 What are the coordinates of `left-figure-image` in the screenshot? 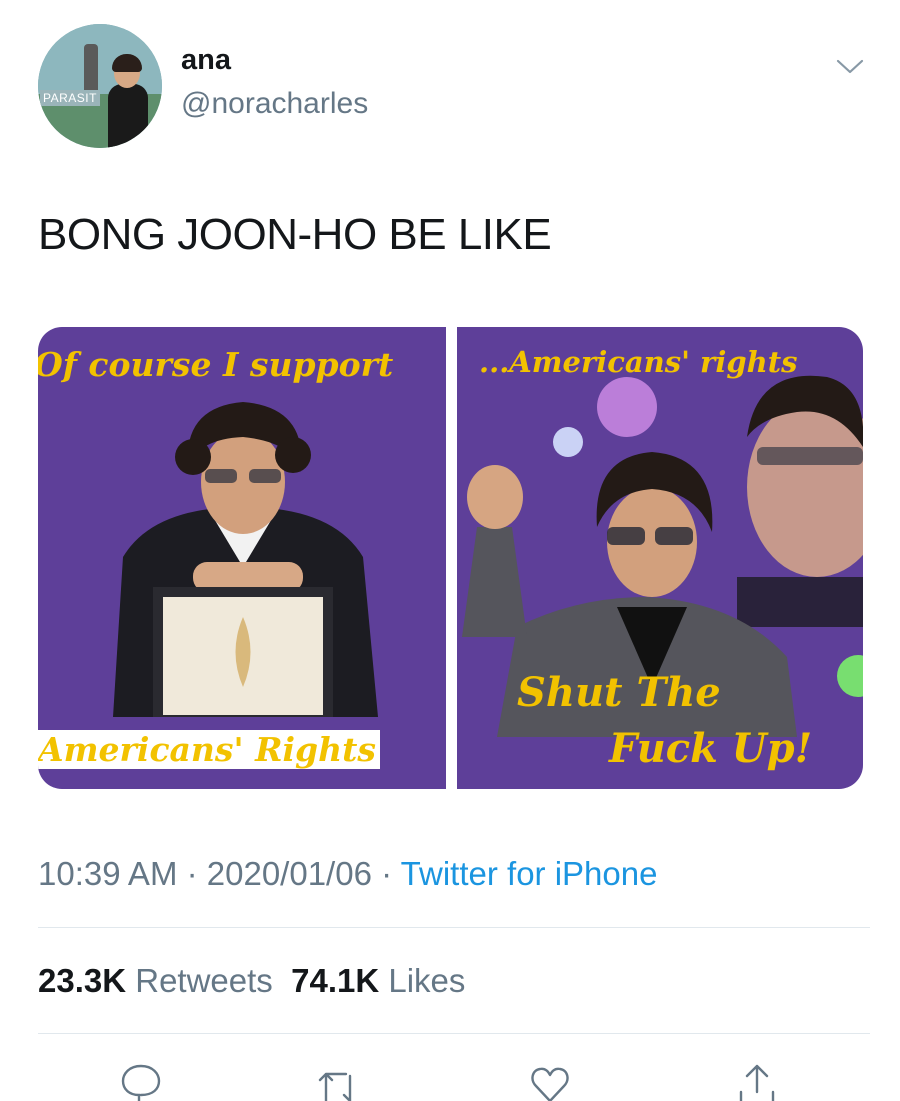 It's located at (245, 559).